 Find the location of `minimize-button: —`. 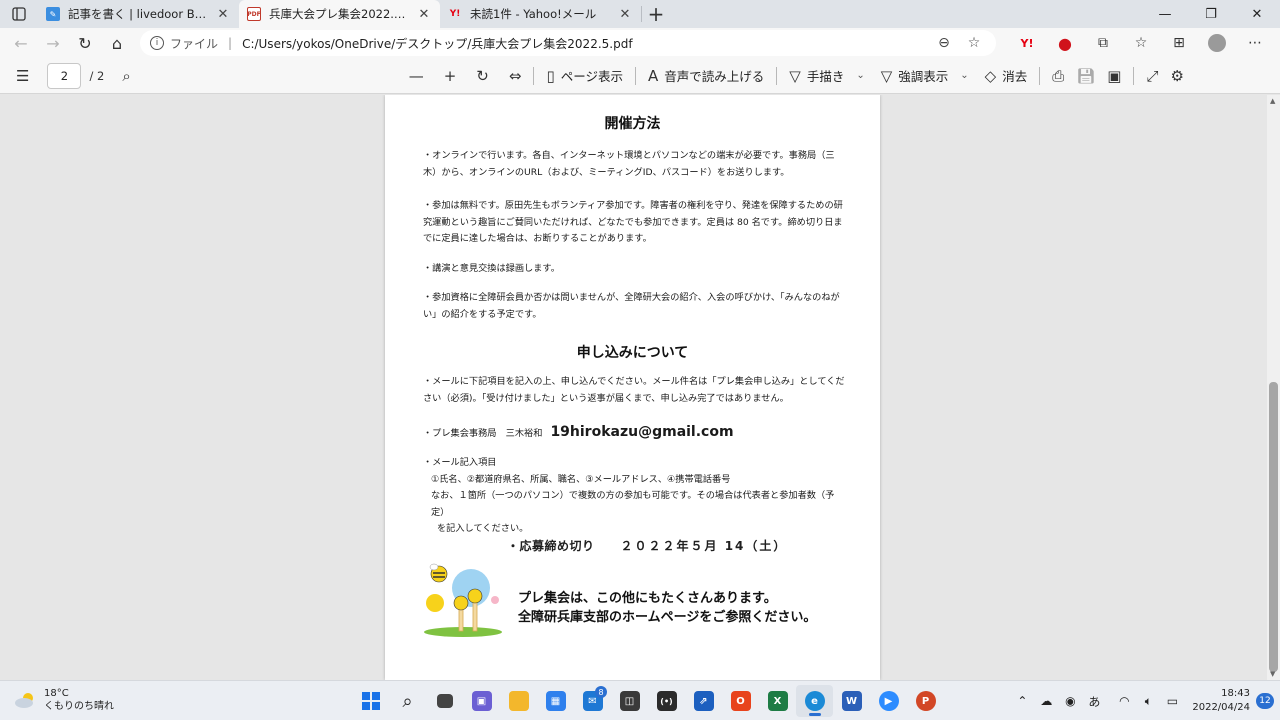

minimize-button: — is located at coordinates (1165, 14).